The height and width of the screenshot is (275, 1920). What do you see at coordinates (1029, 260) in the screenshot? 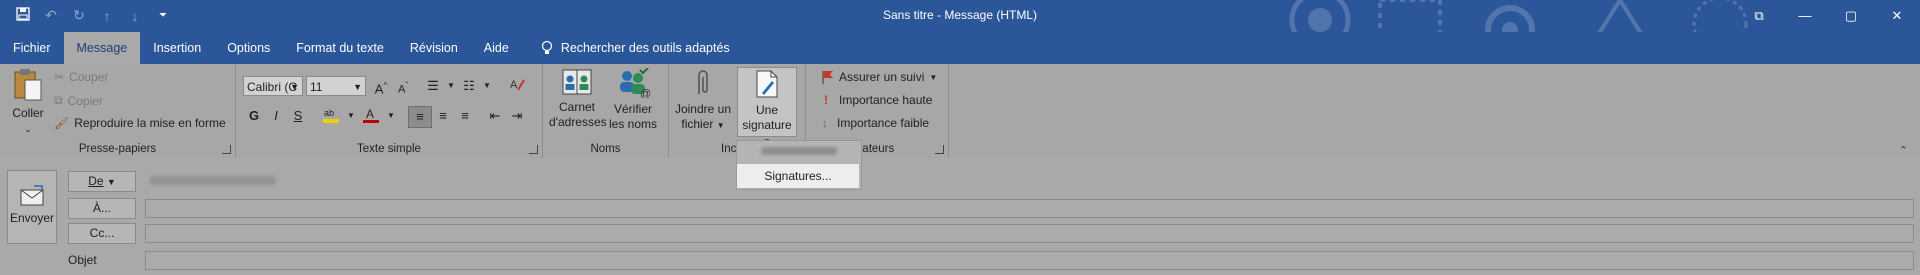
I see `subject-field` at bounding box center [1029, 260].